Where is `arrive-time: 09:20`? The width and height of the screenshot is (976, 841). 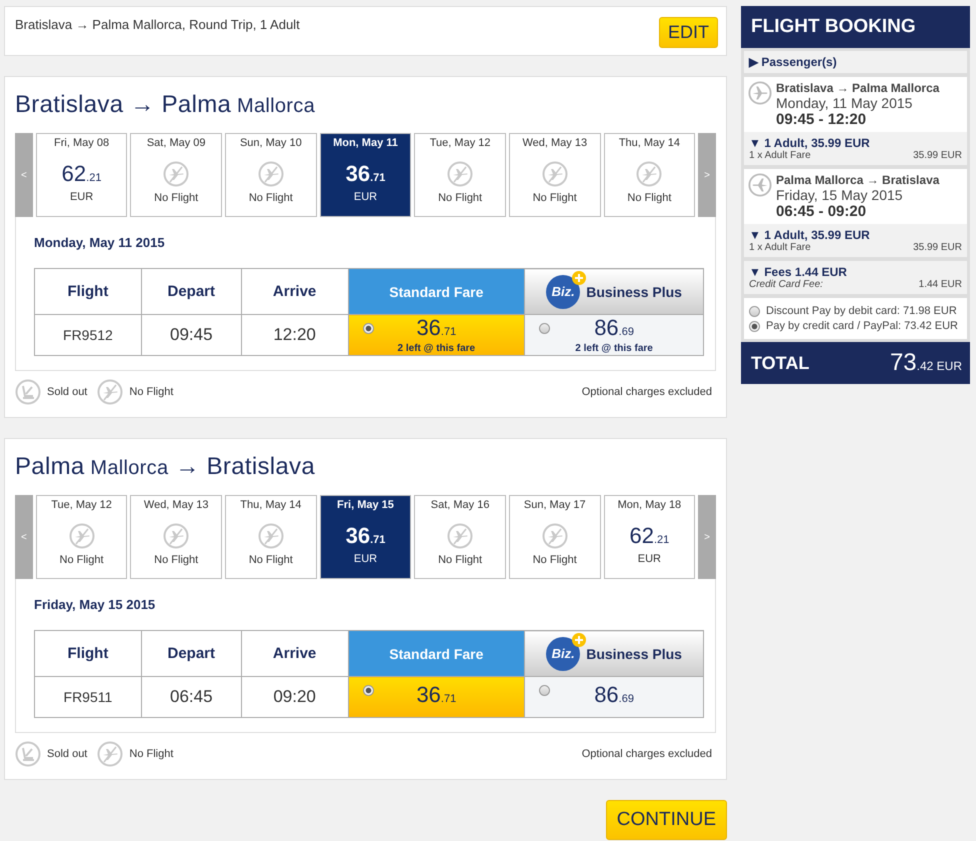
arrive-time: 09:20 is located at coordinates (294, 697).